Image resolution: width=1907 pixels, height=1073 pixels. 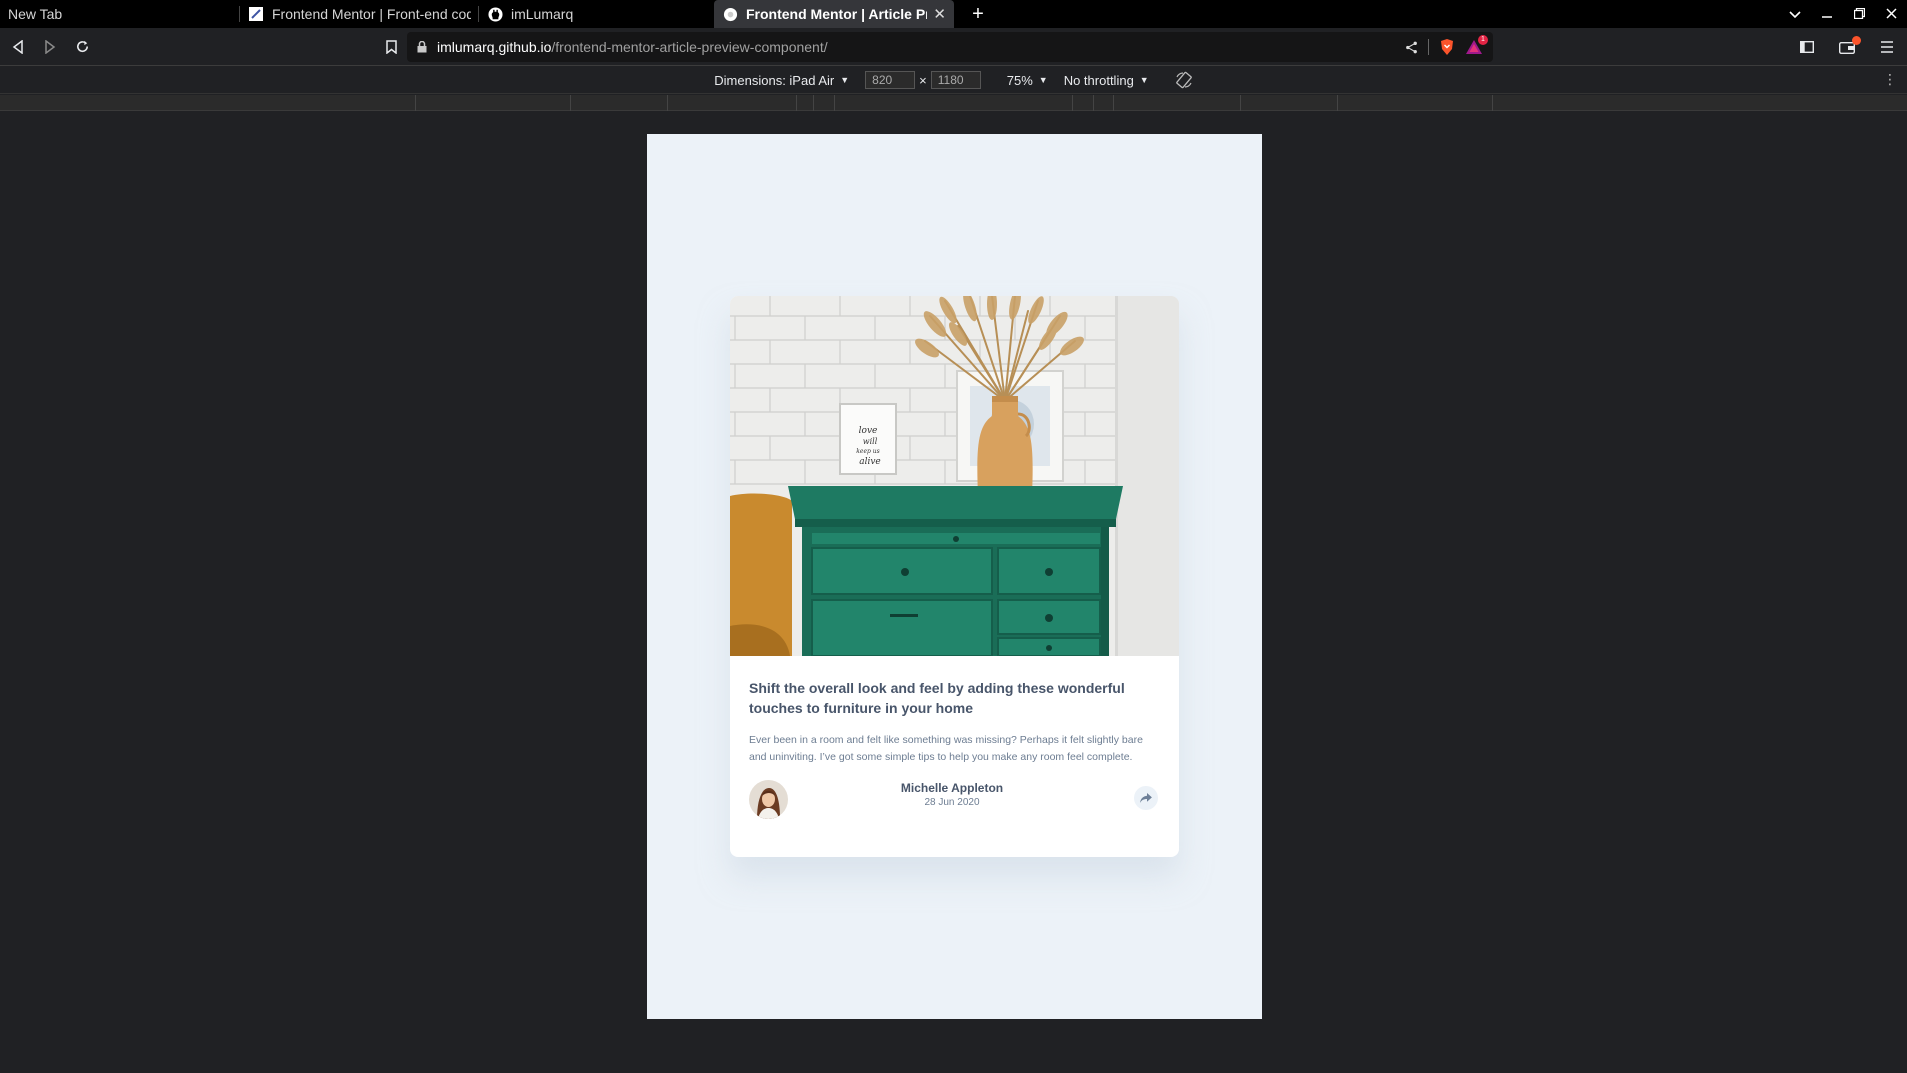 I want to click on brave-shields-icon, so click(x=1447, y=47).